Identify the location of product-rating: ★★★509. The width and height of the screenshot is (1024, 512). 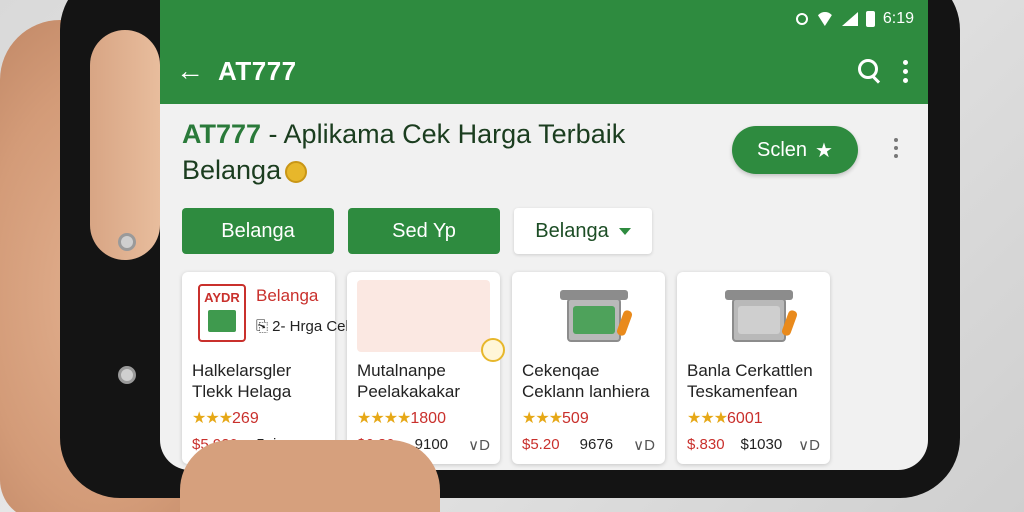
(588, 418).